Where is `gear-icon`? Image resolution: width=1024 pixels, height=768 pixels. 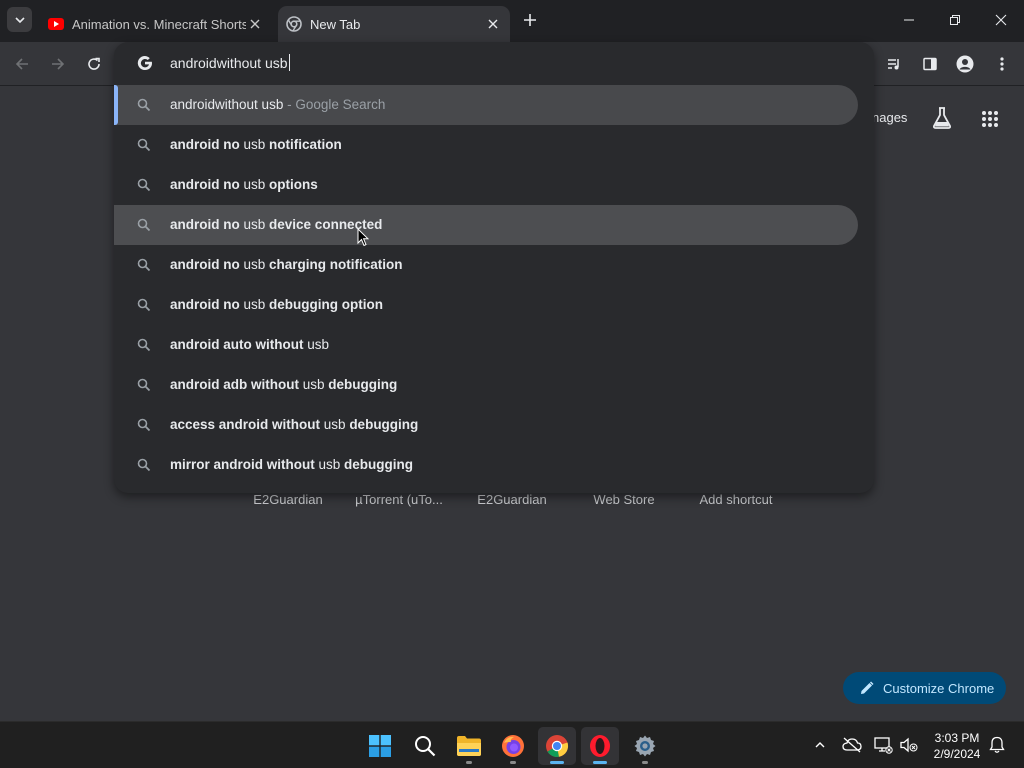
gear-icon is located at coordinates (645, 746).